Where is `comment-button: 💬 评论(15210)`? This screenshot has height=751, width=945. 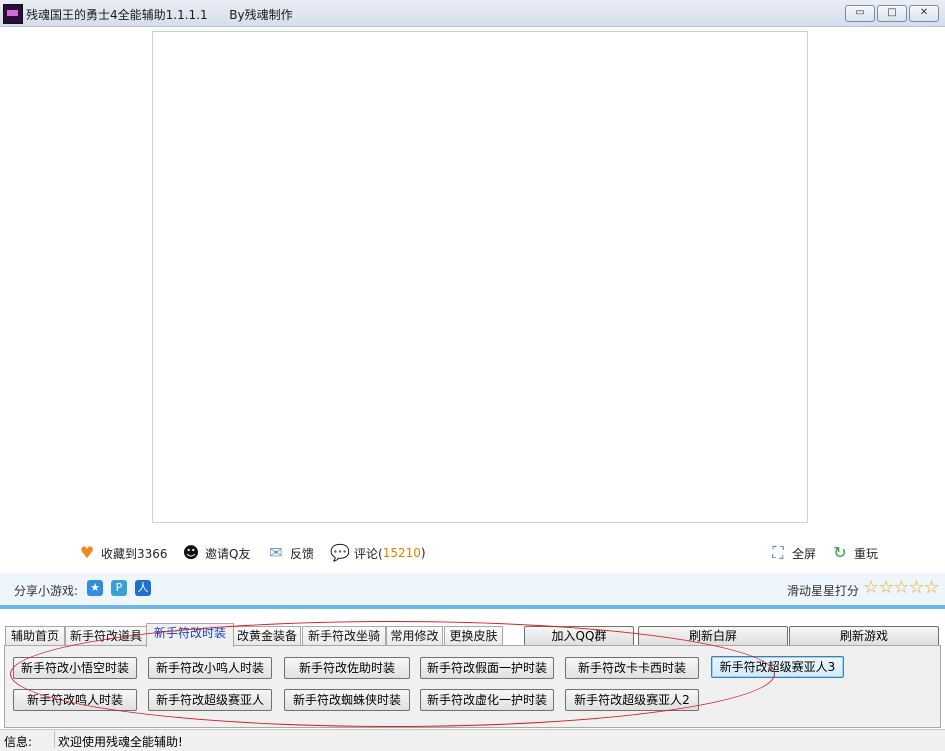
comment-button: 💬 评论(15210) is located at coordinates (378, 553).